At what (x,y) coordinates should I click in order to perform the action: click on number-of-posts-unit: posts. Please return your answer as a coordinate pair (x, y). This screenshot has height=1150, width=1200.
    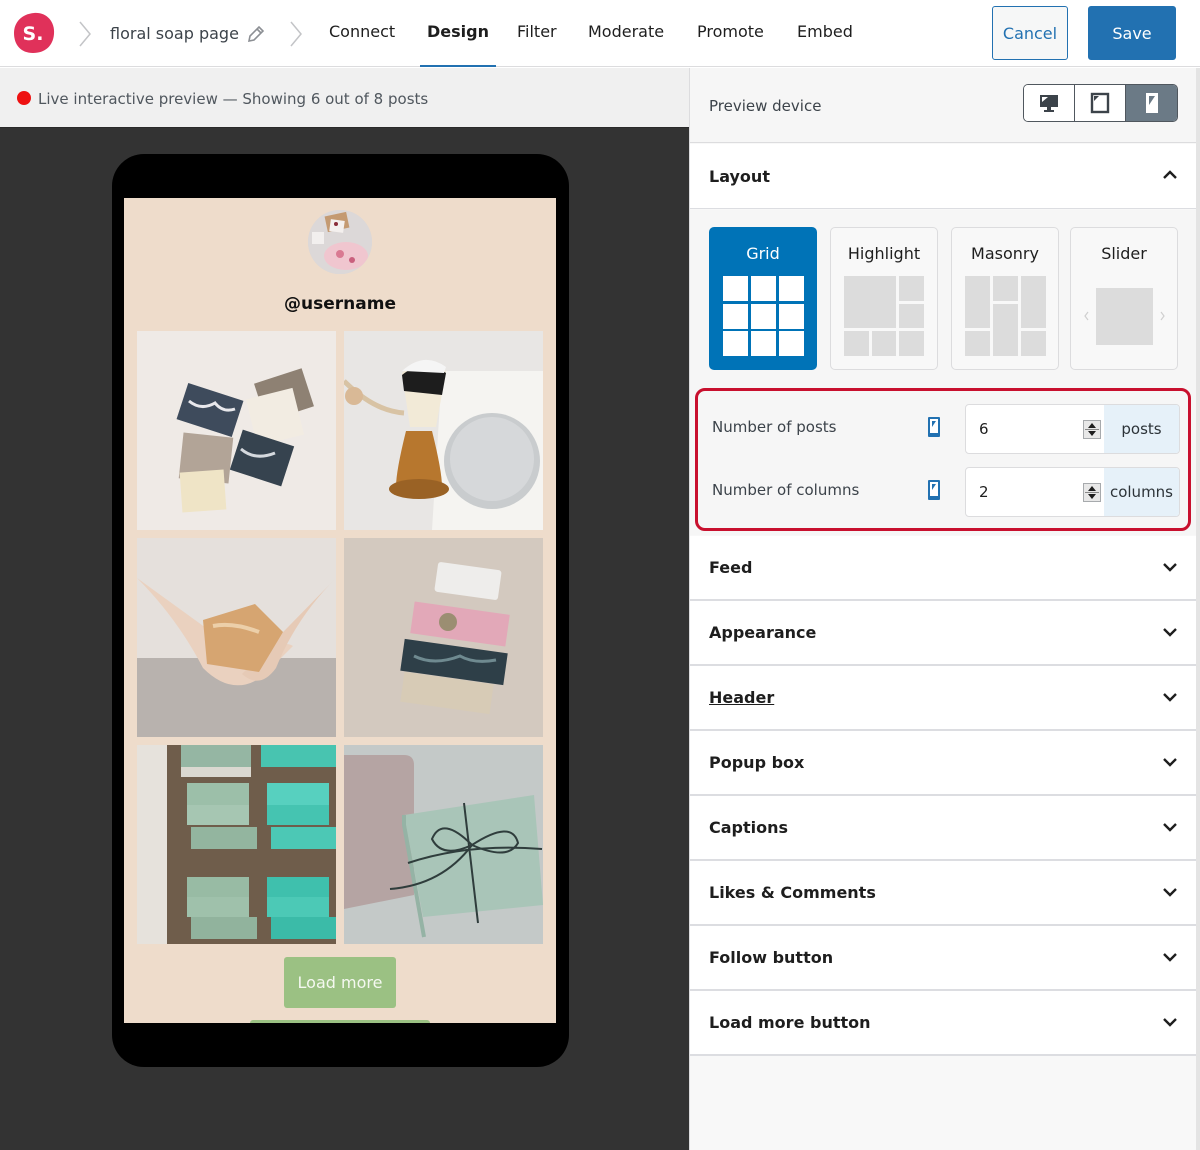
    Looking at the image, I should click on (1141, 429).